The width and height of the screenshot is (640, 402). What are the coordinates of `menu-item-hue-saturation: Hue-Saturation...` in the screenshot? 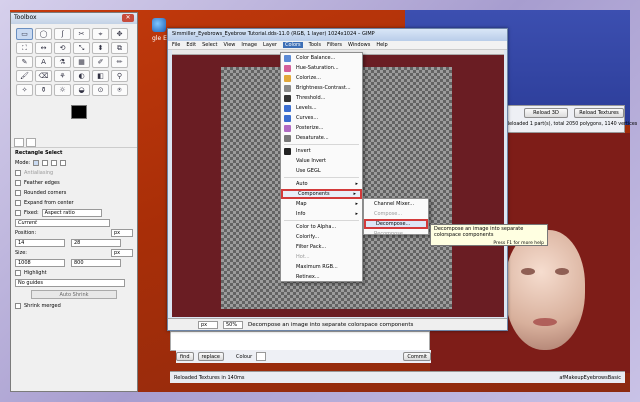 It's located at (321, 68).